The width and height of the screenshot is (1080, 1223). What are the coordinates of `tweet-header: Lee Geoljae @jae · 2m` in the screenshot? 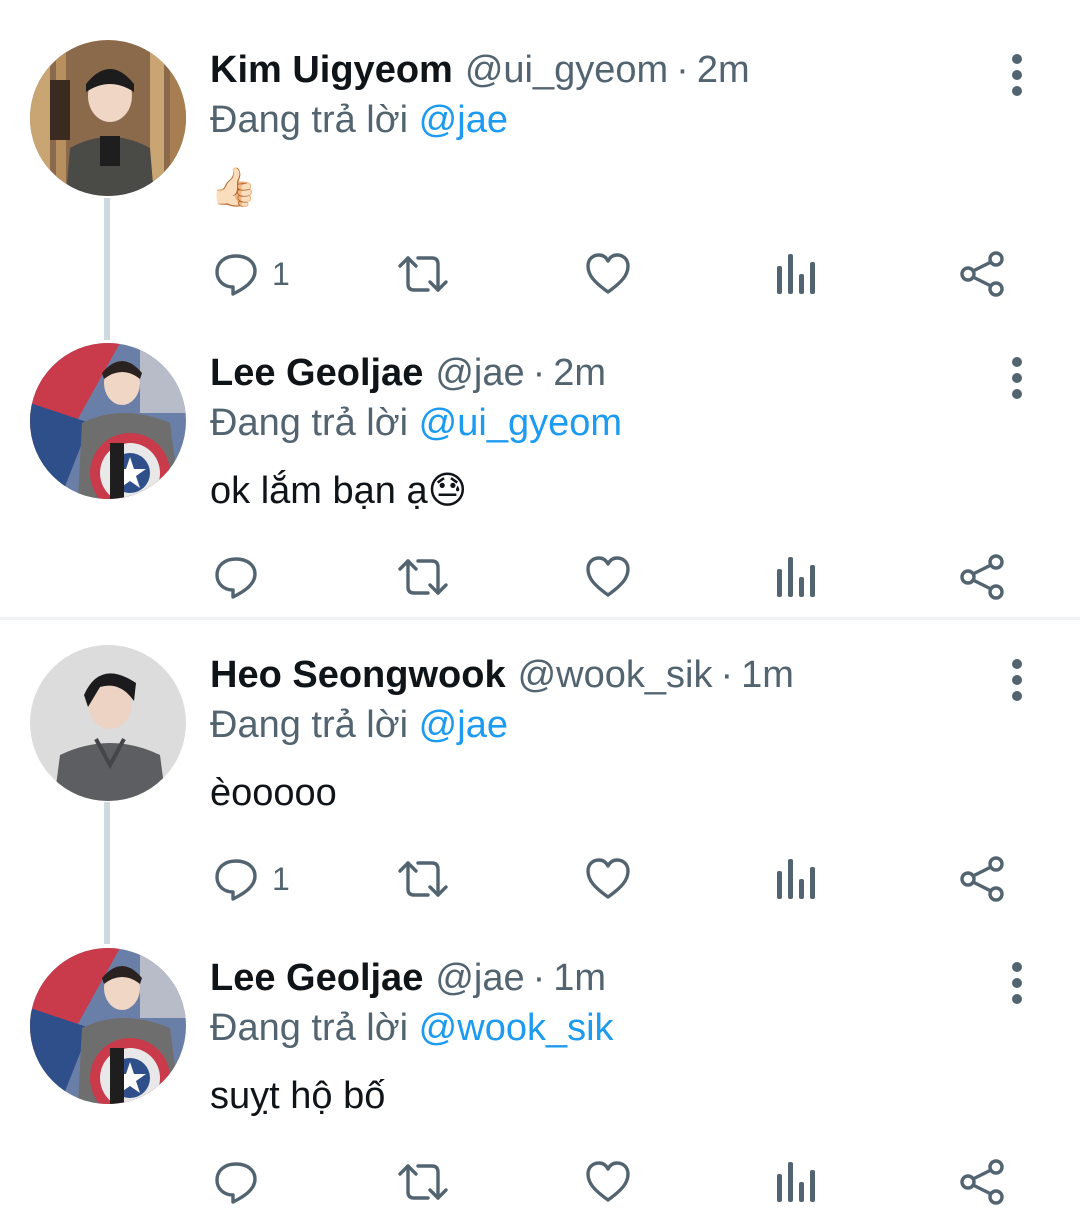 It's located at (408, 373).